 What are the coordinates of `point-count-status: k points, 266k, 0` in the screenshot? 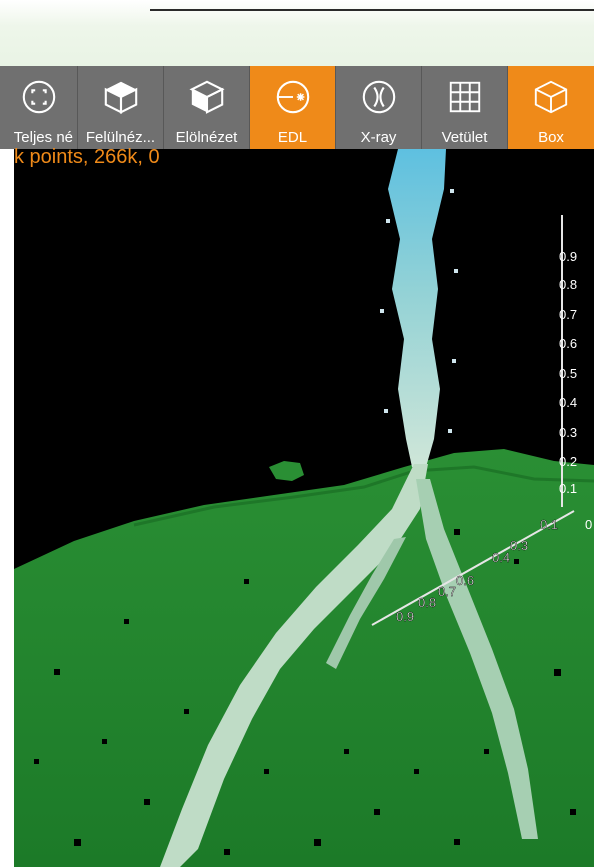 It's located at (87, 157).